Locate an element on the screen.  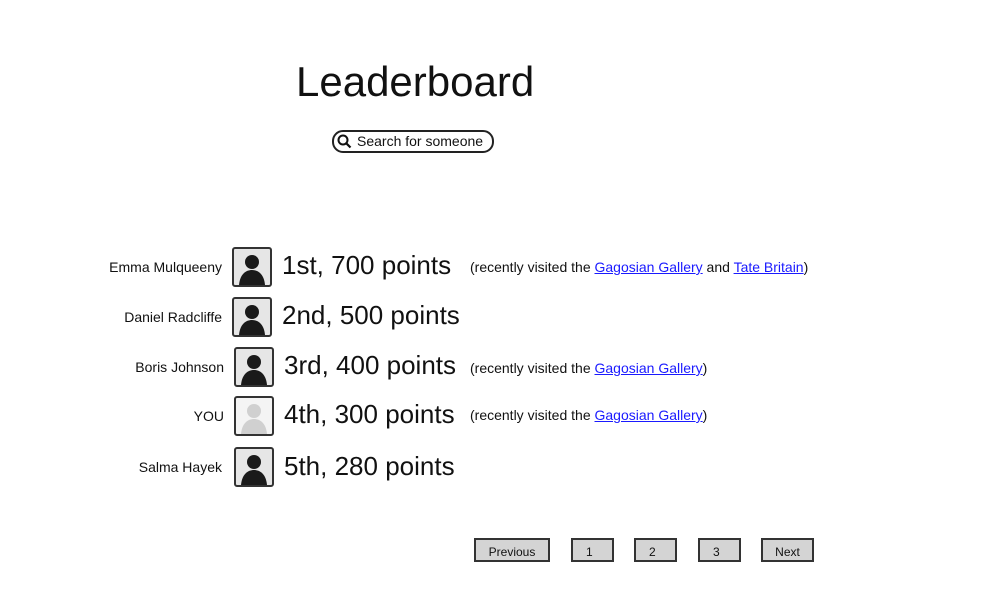
player-name: Salma Hayek is located at coordinates (180, 467).